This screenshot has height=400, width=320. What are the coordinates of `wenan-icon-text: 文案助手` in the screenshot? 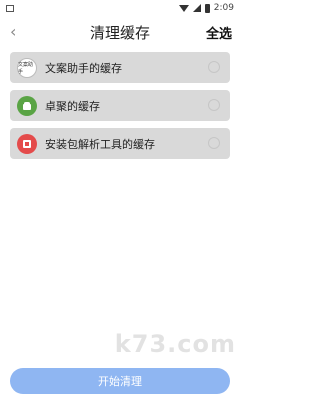 It's located at (26, 68).